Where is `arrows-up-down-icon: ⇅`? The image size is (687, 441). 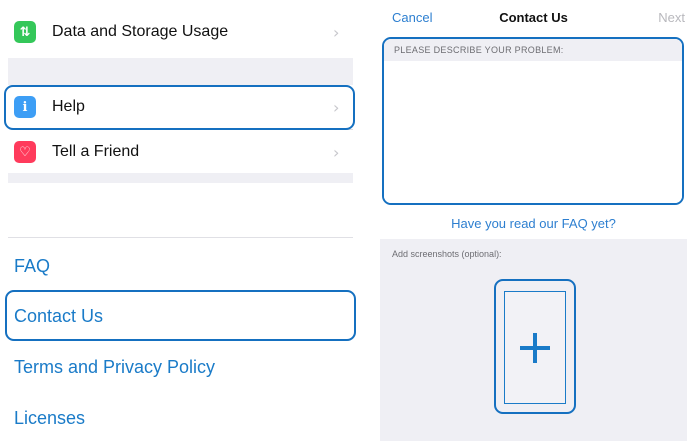
arrows-up-down-icon: ⇅ is located at coordinates (25, 32).